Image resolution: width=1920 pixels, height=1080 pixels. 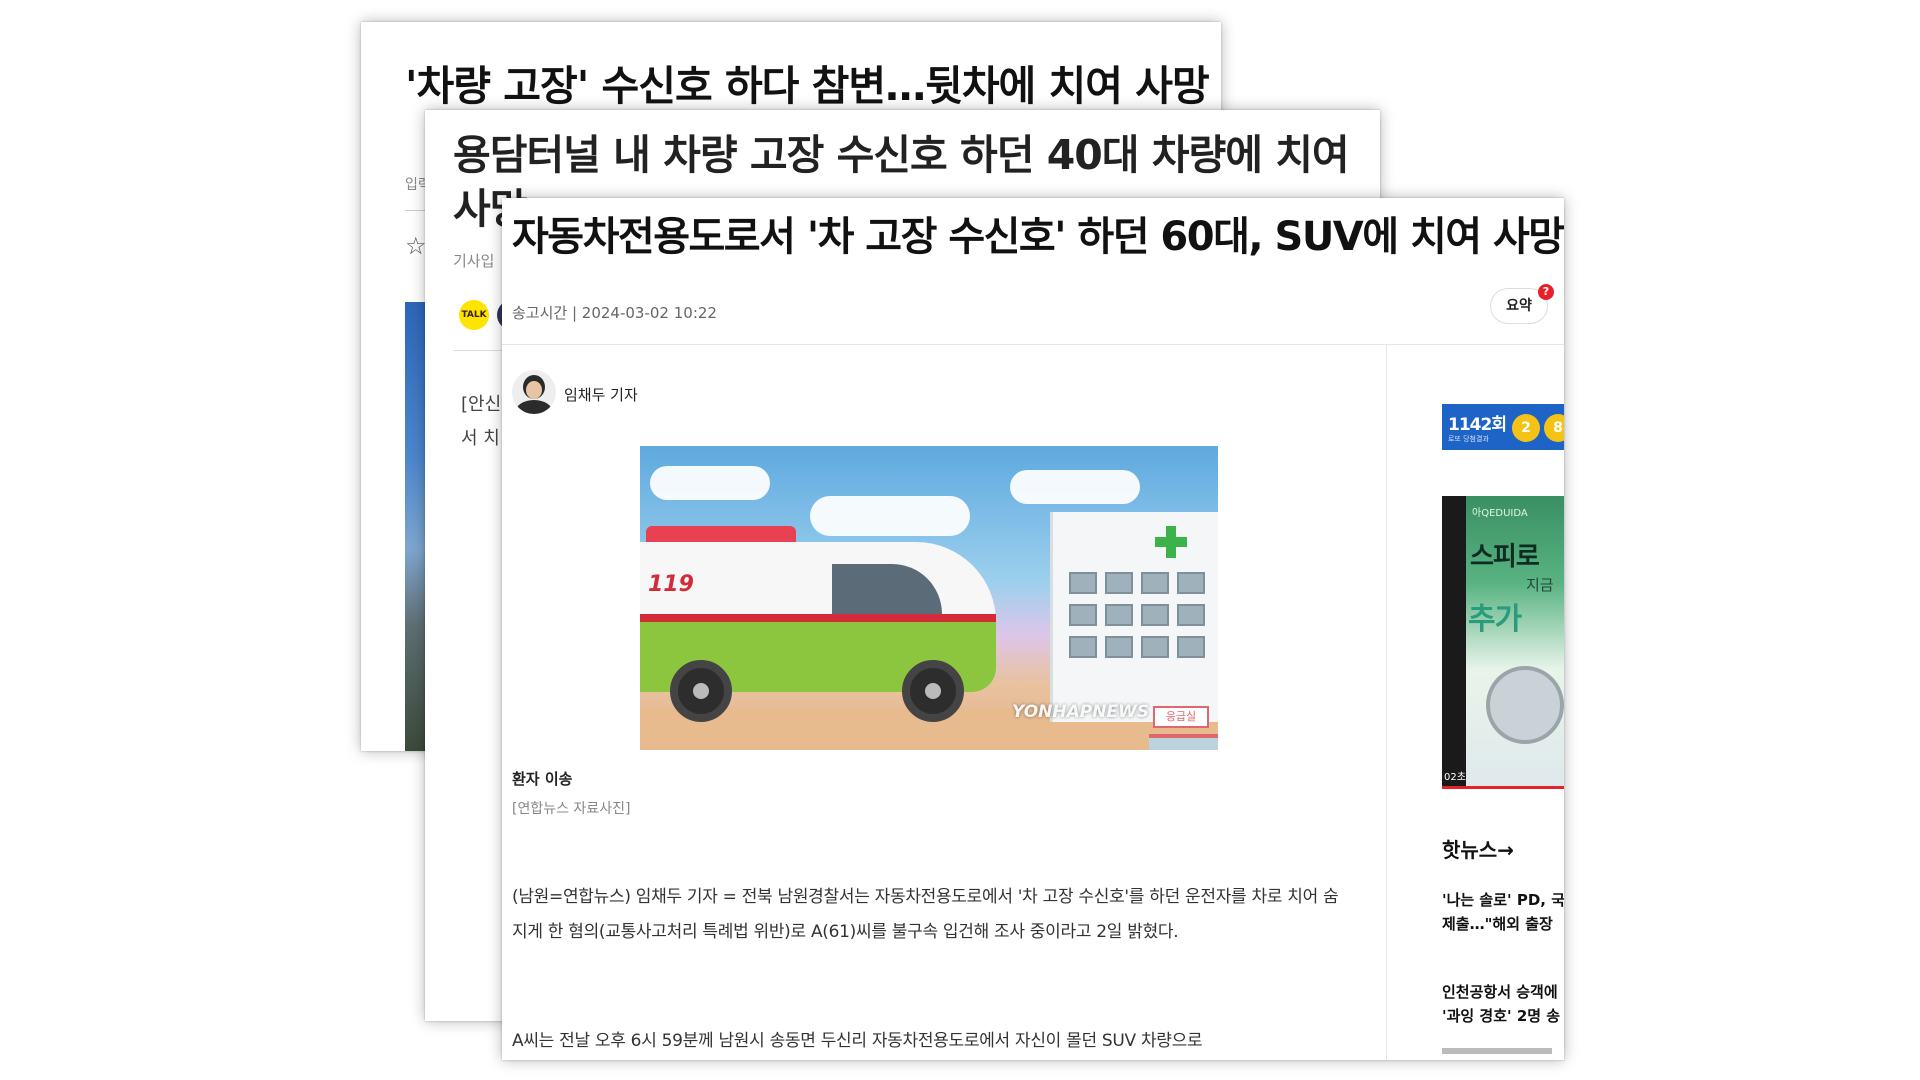 What do you see at coordinates (571, 809) in the screenshot?
I see `image-credit: [연합뉴스 자료사진]` at bounding box center [571, 809].